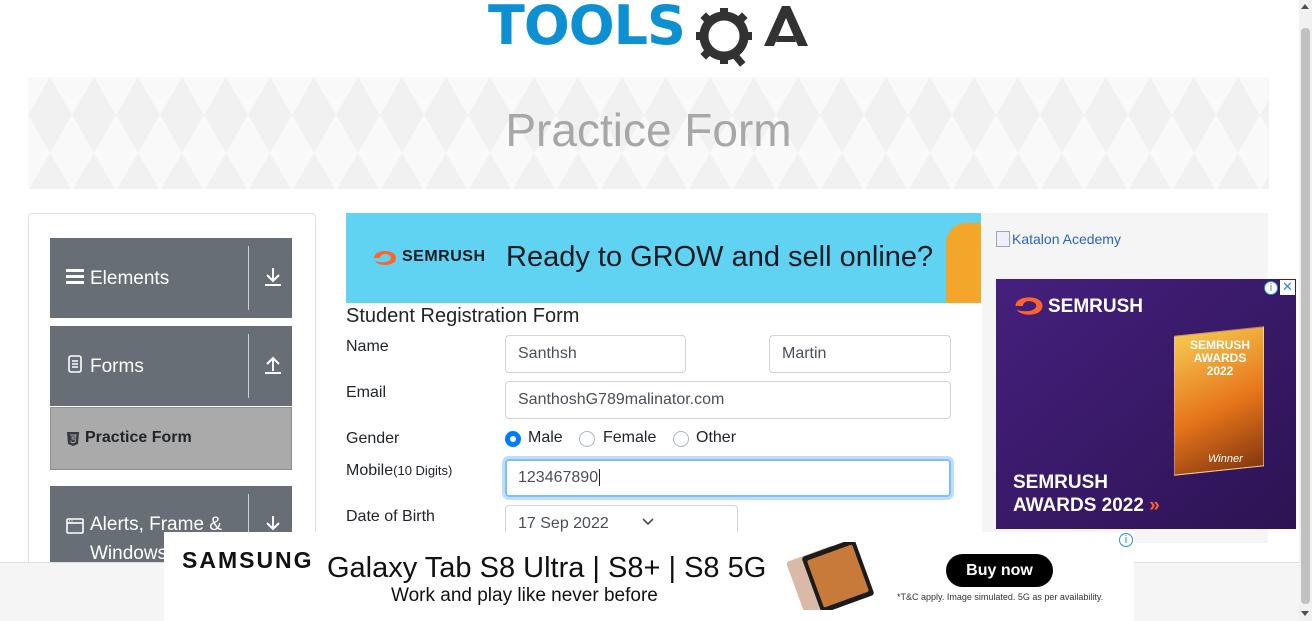 Image resolution: width=1312 pixels, height=621 pixels. What do you see at coordinates (373, 438) in the screenshot?
I see `gender-label: Gender` at bounding box center [373, 438].